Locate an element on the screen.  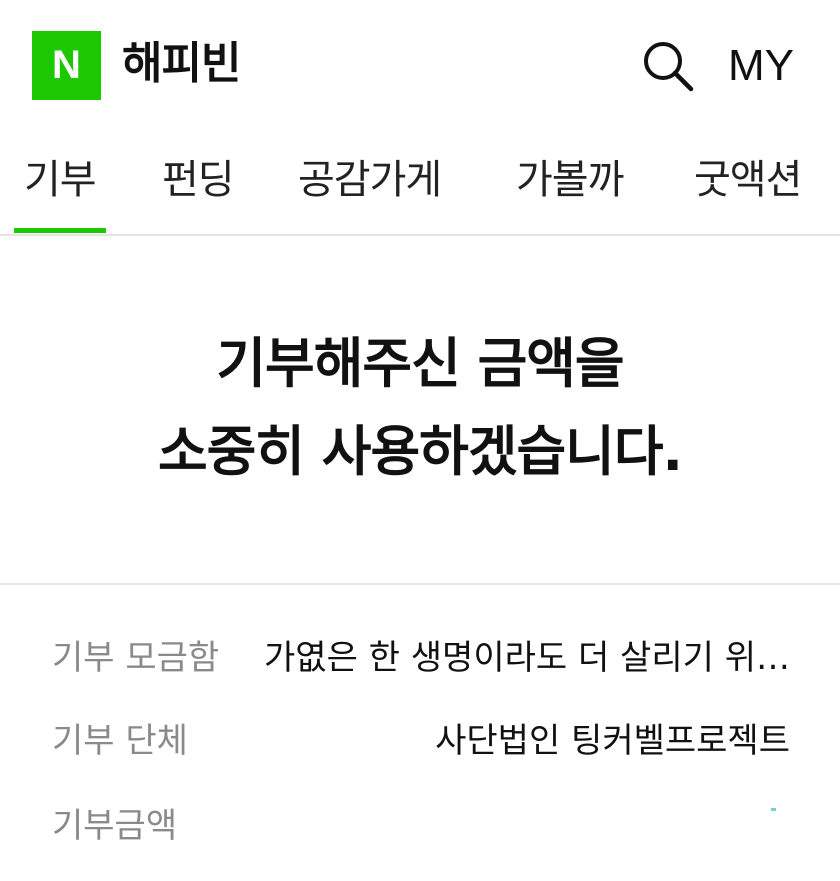
organization-value: 사단법인 팅커벨프로젝트 is located at coordinates (612, 741).